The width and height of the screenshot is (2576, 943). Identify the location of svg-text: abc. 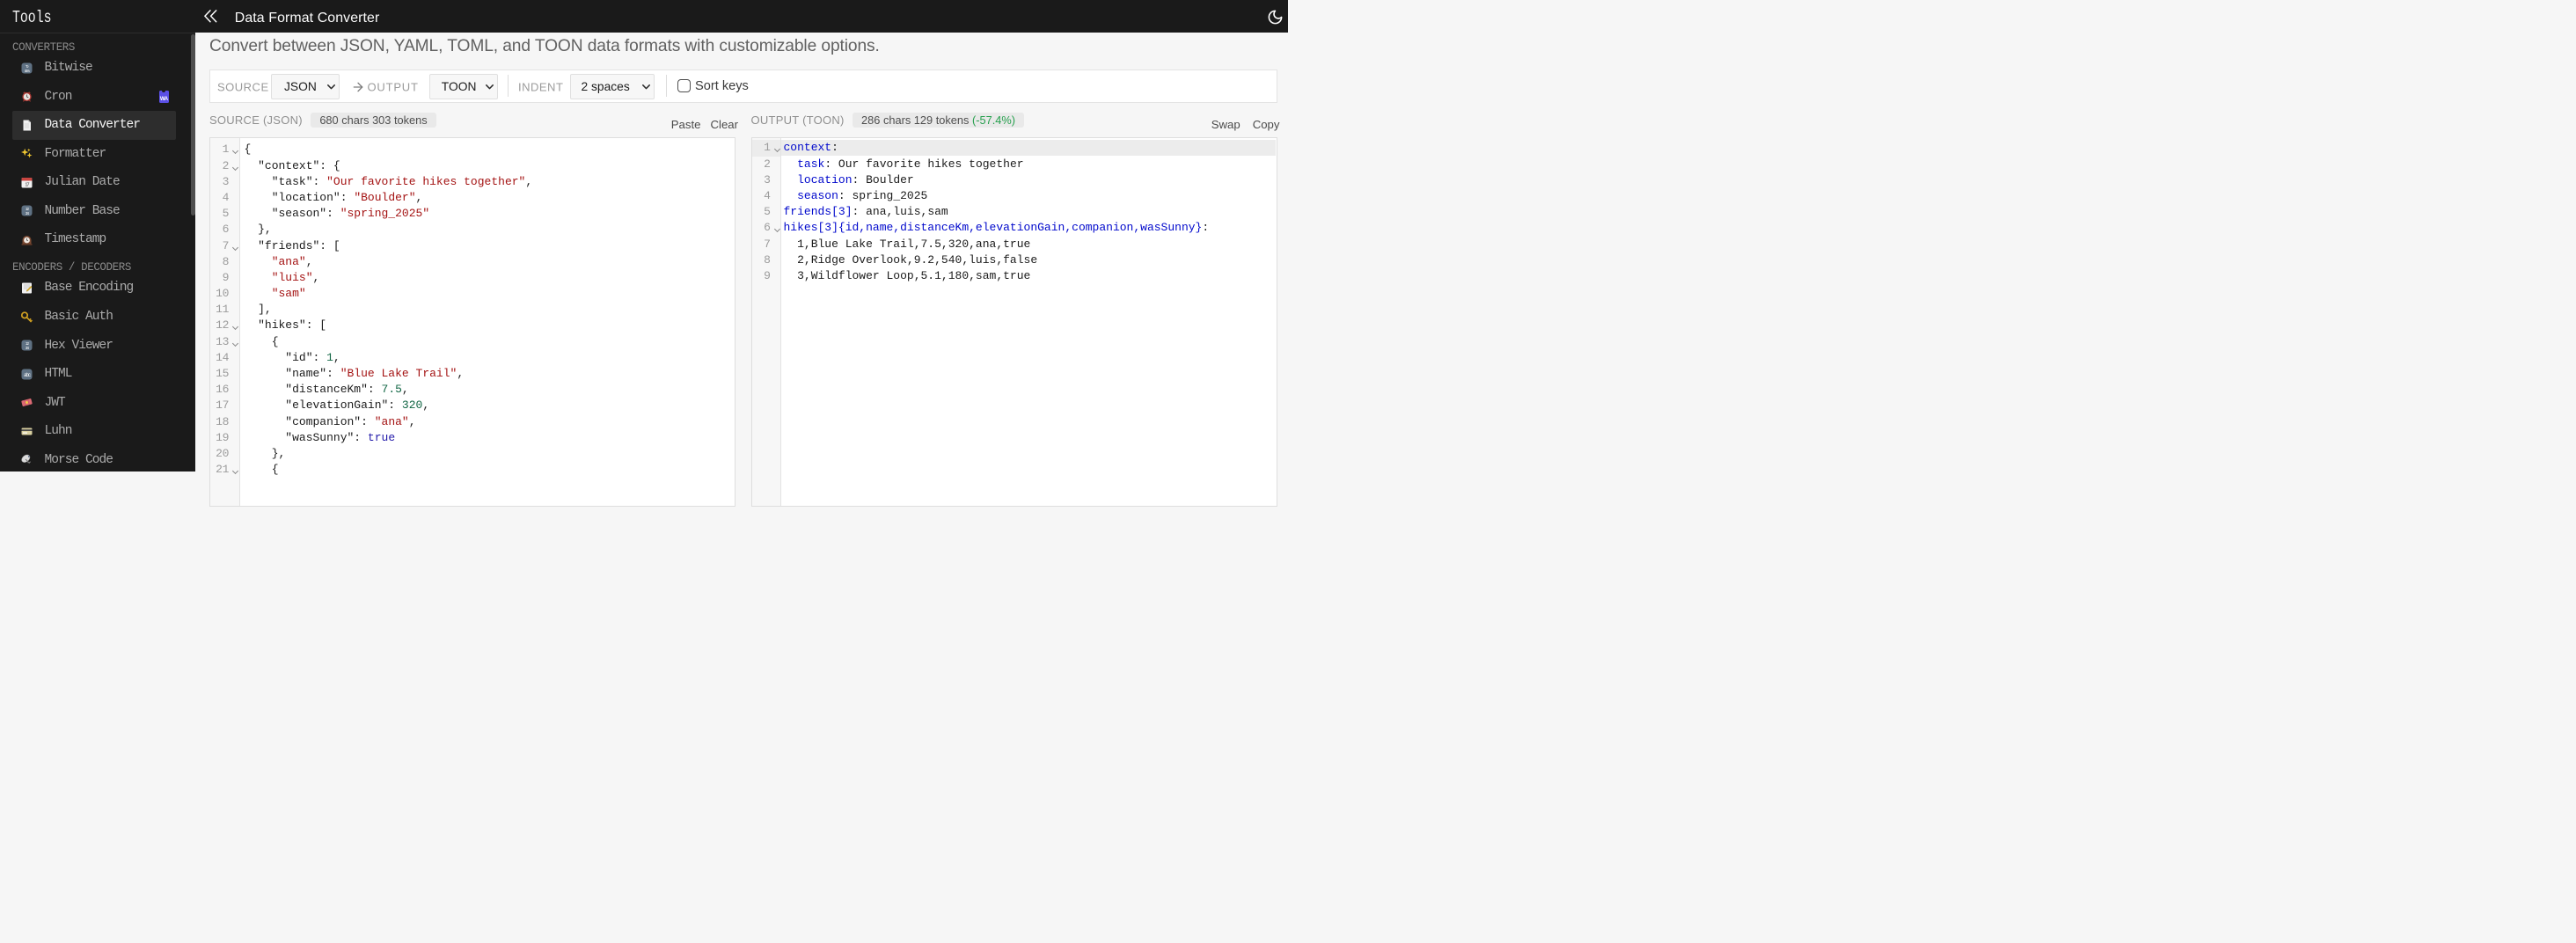
(27, 375).